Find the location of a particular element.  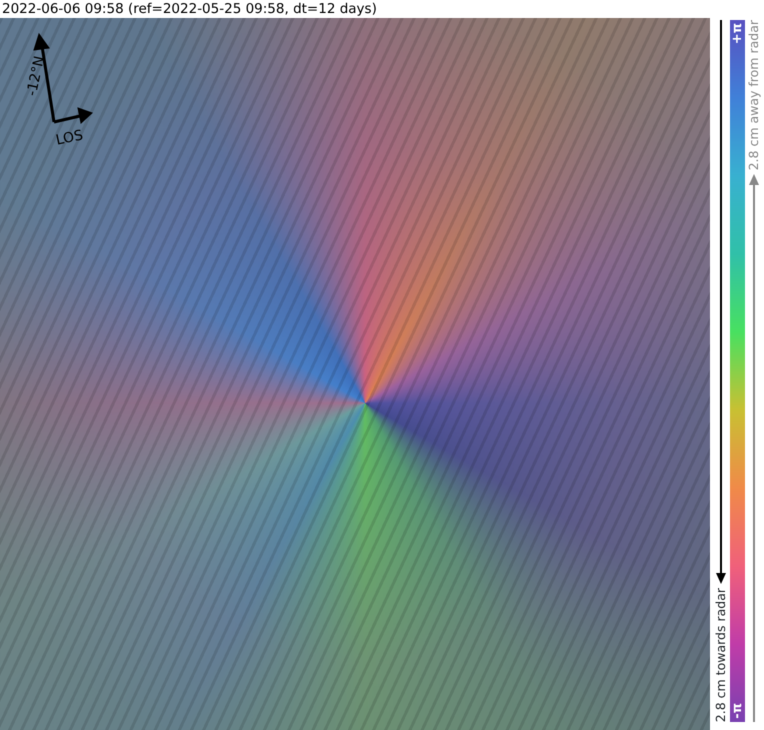

away-from-radar-caption: 2.8 cm away from radar is located at coordinates (753, 95).